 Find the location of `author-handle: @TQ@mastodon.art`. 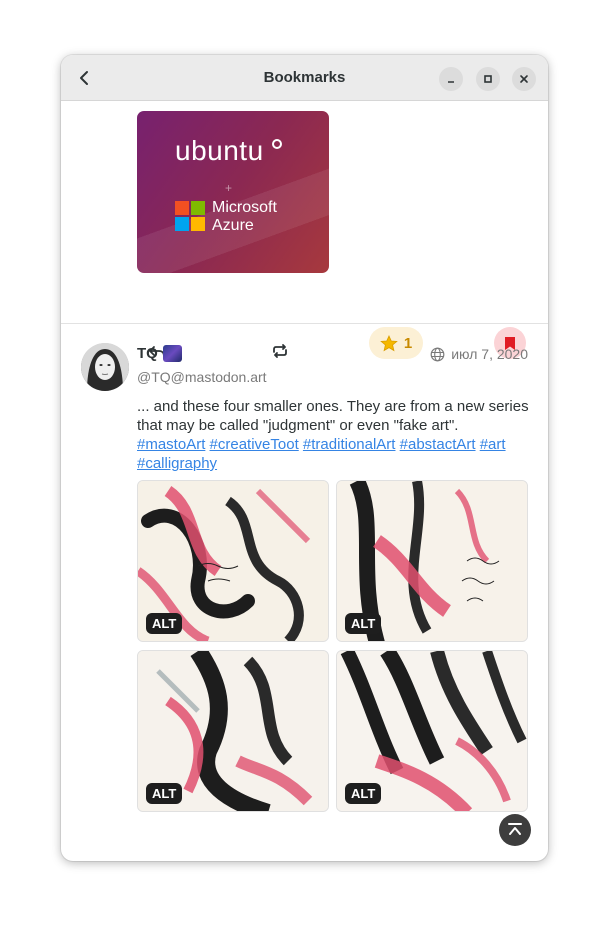

author-handle: @TQ@mastodon.art is located at coordinates (202, 377).